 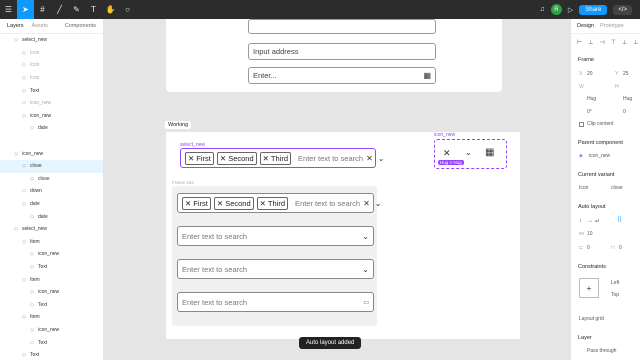 What do you see at coordinates (342, 51) in the screenshot?
I see `address-input: Input address` at bounding box center [342, 51].